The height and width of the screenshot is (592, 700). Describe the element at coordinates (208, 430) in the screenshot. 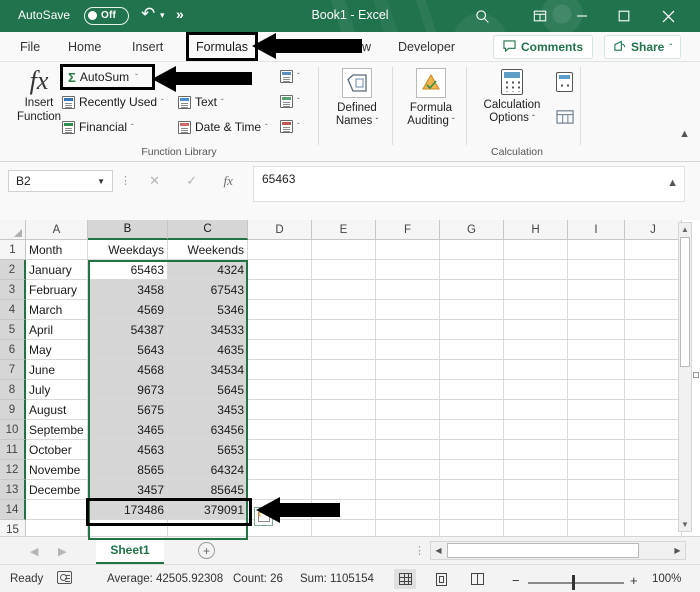

I see `cell-C10: 63456` at that location.